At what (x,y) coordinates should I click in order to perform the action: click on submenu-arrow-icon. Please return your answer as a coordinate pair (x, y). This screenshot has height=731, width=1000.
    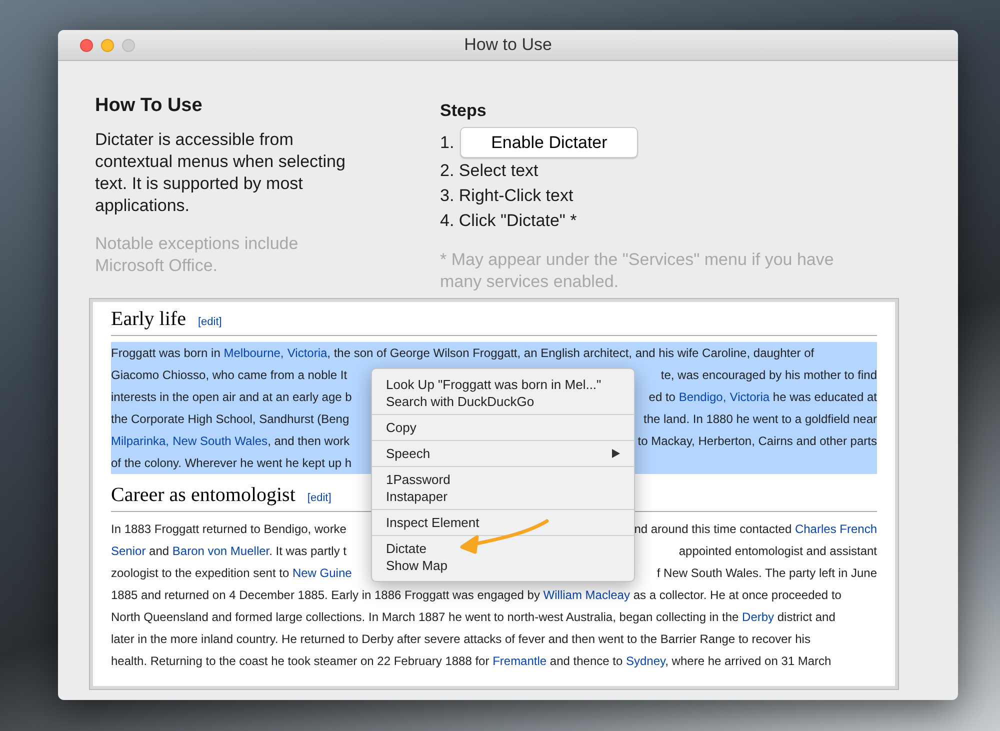
    Looking at the image, I should click on (616, 453).